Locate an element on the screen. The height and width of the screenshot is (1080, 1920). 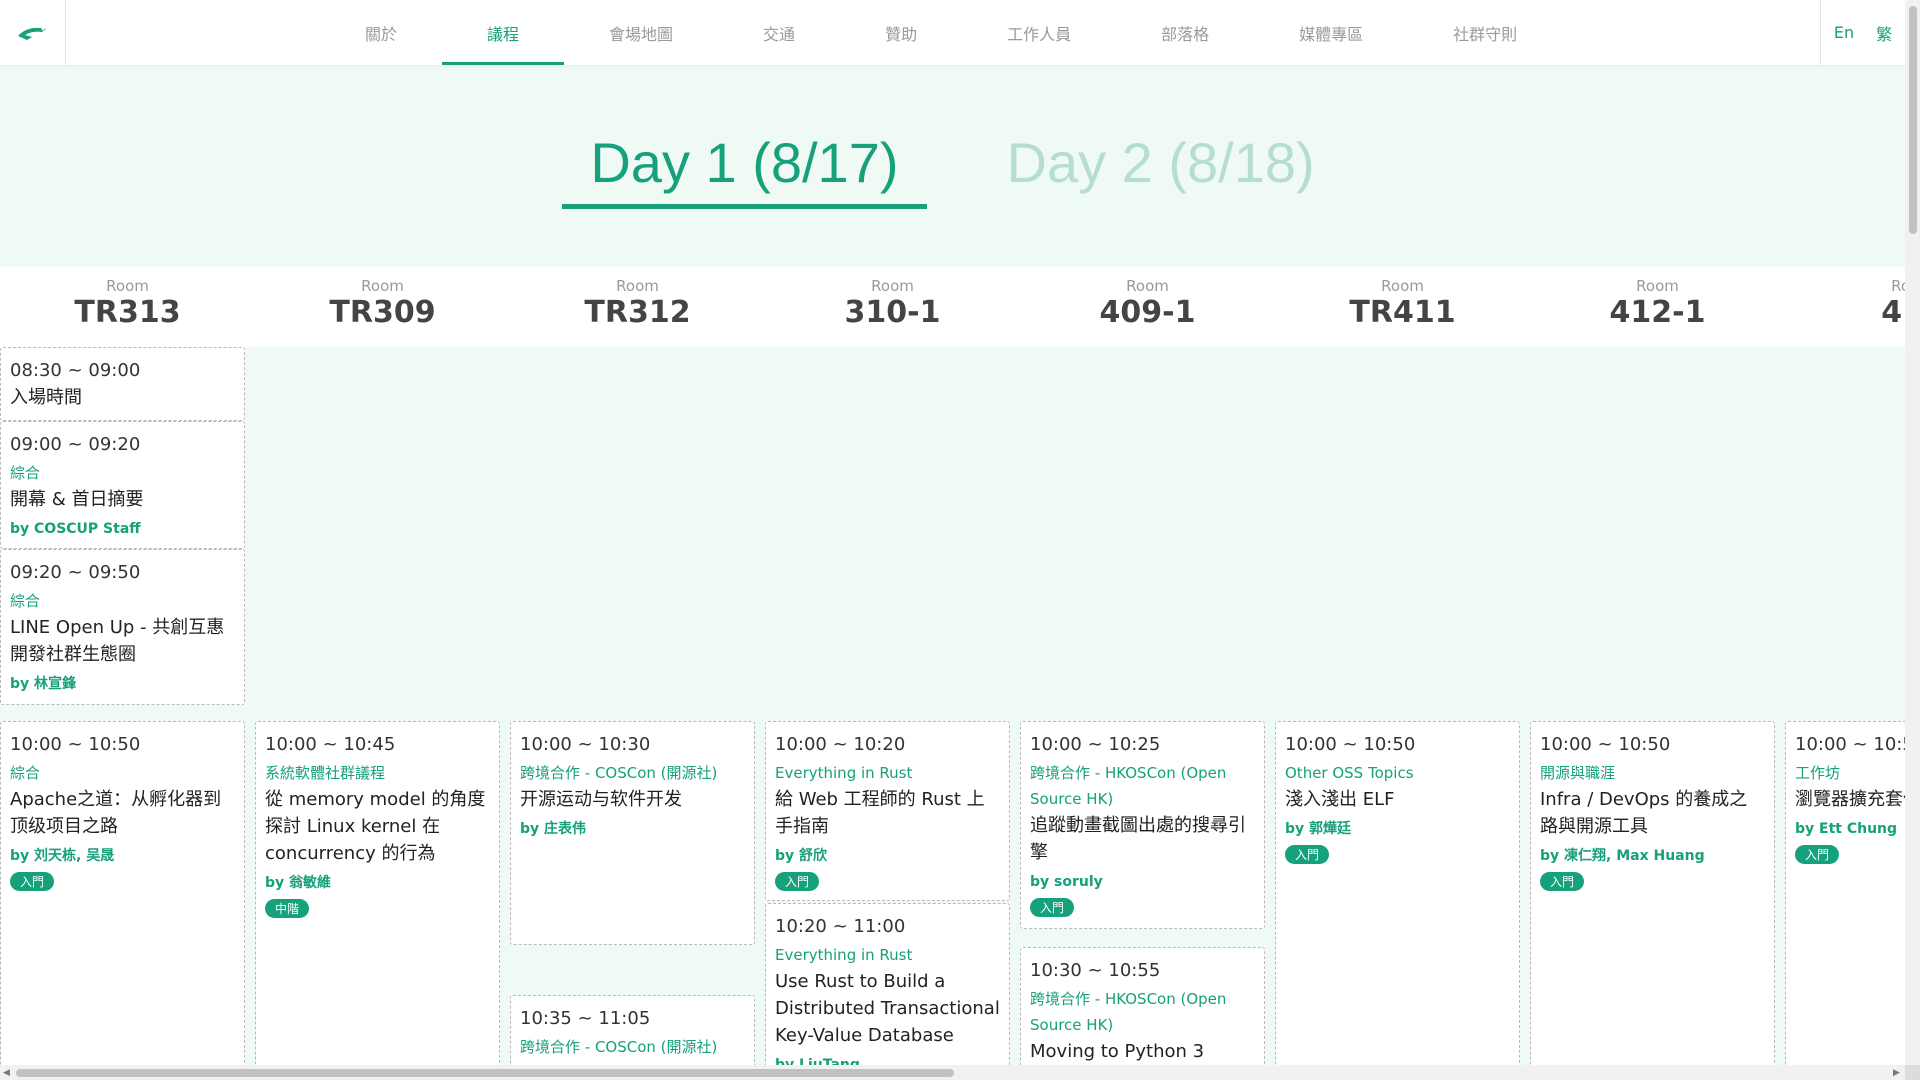
lang-en-link: En is located at coordinates (1844, 32).